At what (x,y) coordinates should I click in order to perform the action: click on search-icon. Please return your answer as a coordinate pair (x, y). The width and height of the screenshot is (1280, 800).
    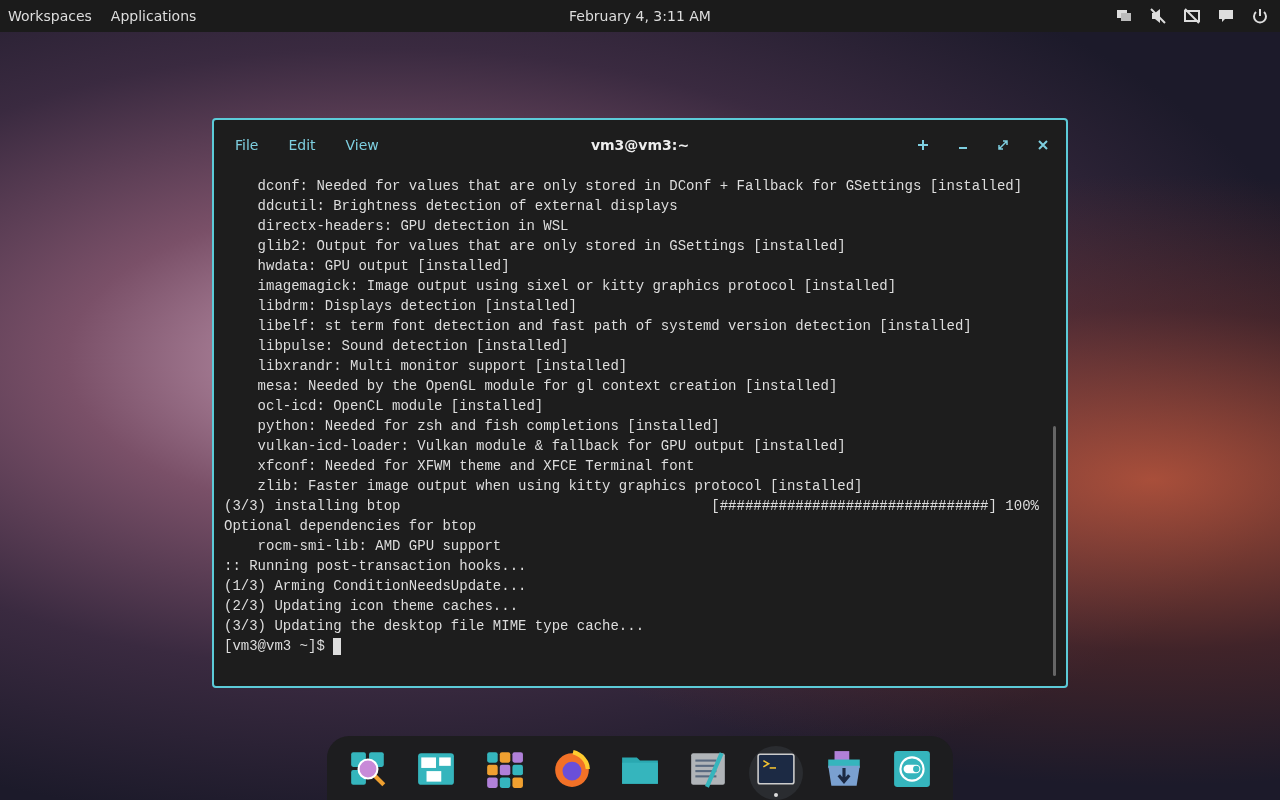
    Looking at the image, I should click on (368, 769).